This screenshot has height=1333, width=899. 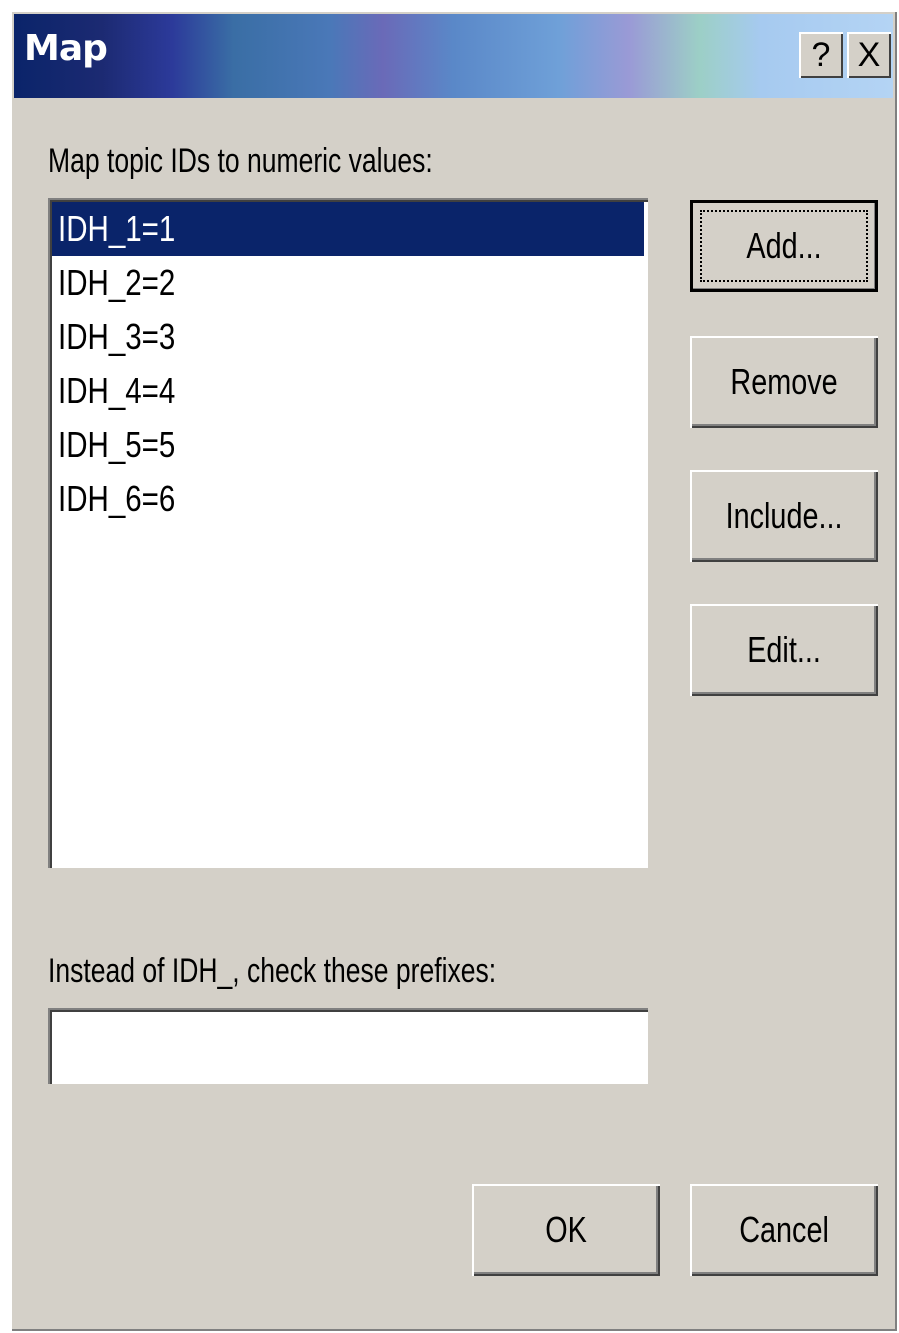 What do you see at coordinates (566, 1230) in the screenshot?
I see `ok-button: OK` at bounding box center [566, 1230].